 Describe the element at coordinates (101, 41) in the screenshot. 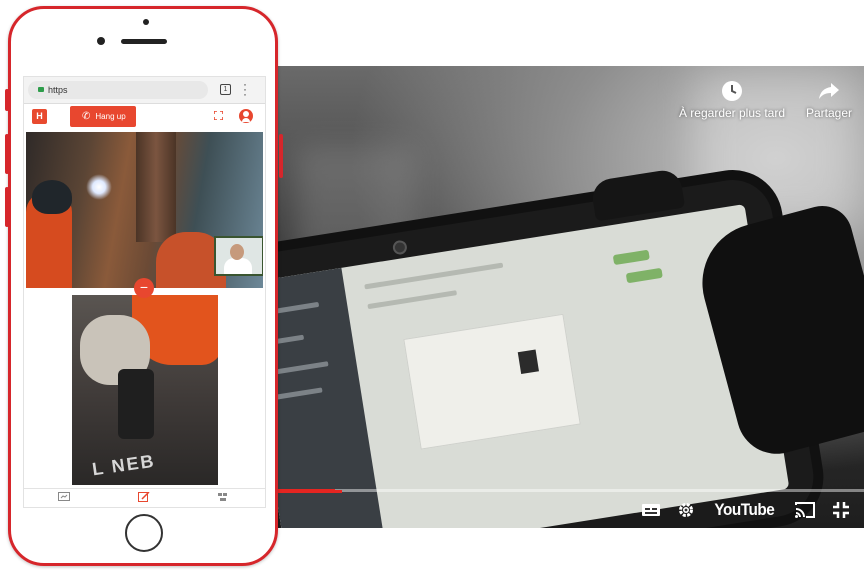

I see `phone-camera` at that location.